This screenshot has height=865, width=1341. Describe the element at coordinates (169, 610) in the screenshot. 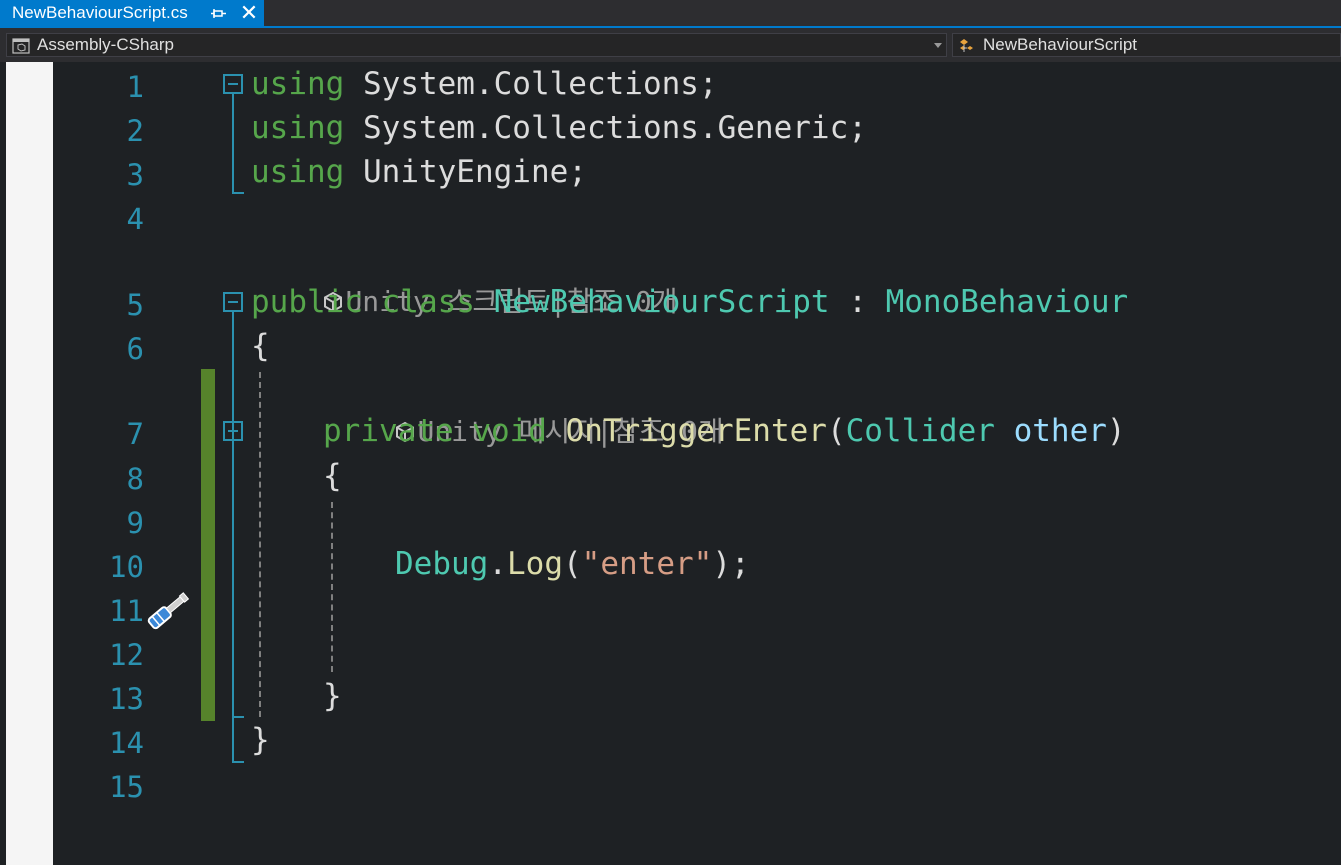

I see `screwdriver-icon` at that location.